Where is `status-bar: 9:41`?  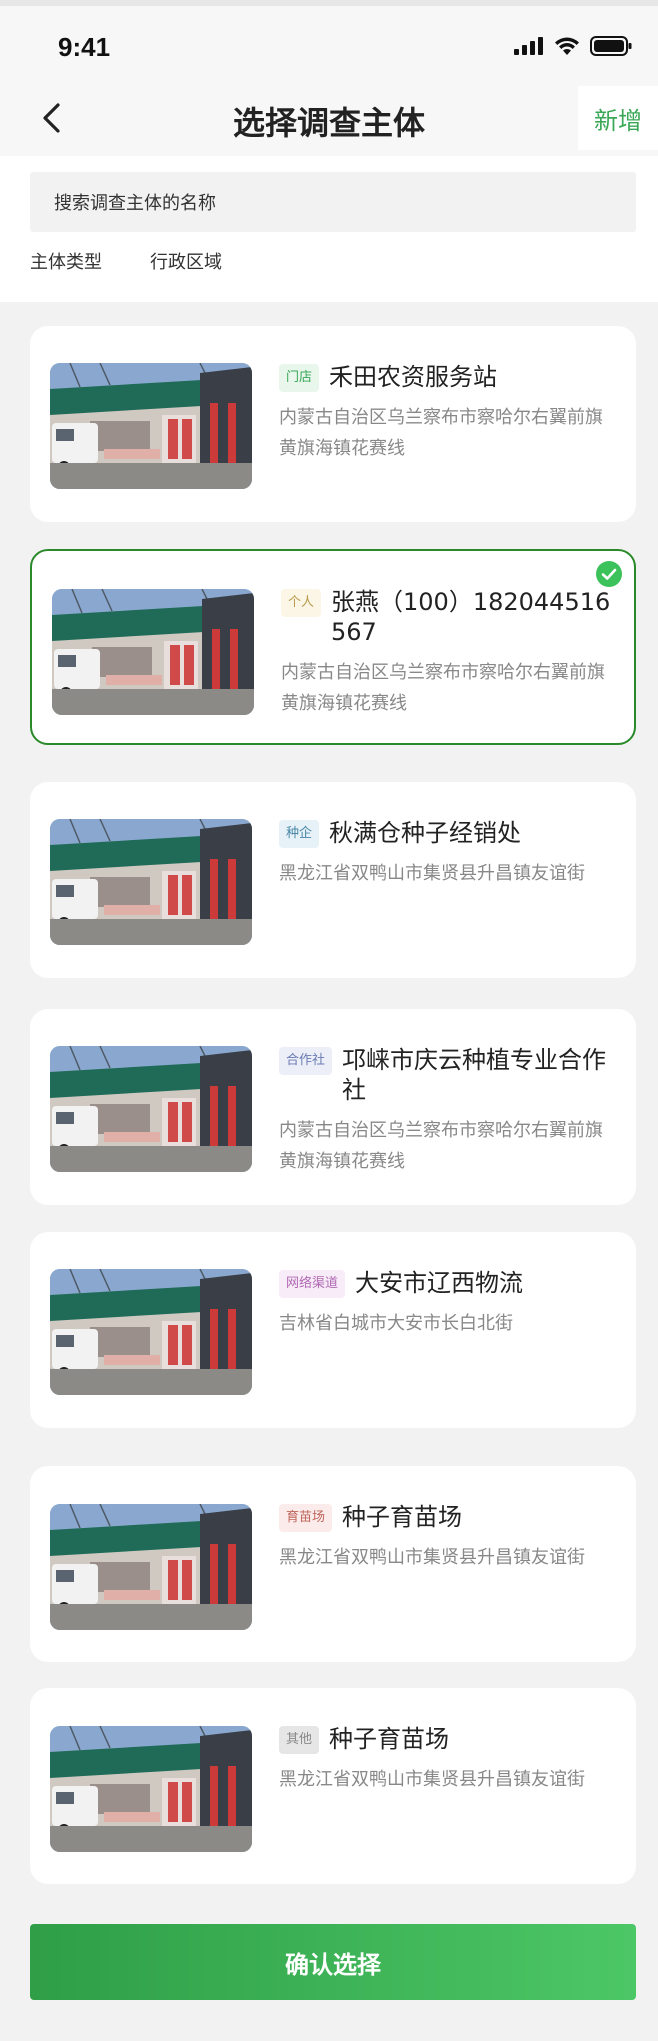 status-bar: 9:41 is located at coordinates (329, 43).